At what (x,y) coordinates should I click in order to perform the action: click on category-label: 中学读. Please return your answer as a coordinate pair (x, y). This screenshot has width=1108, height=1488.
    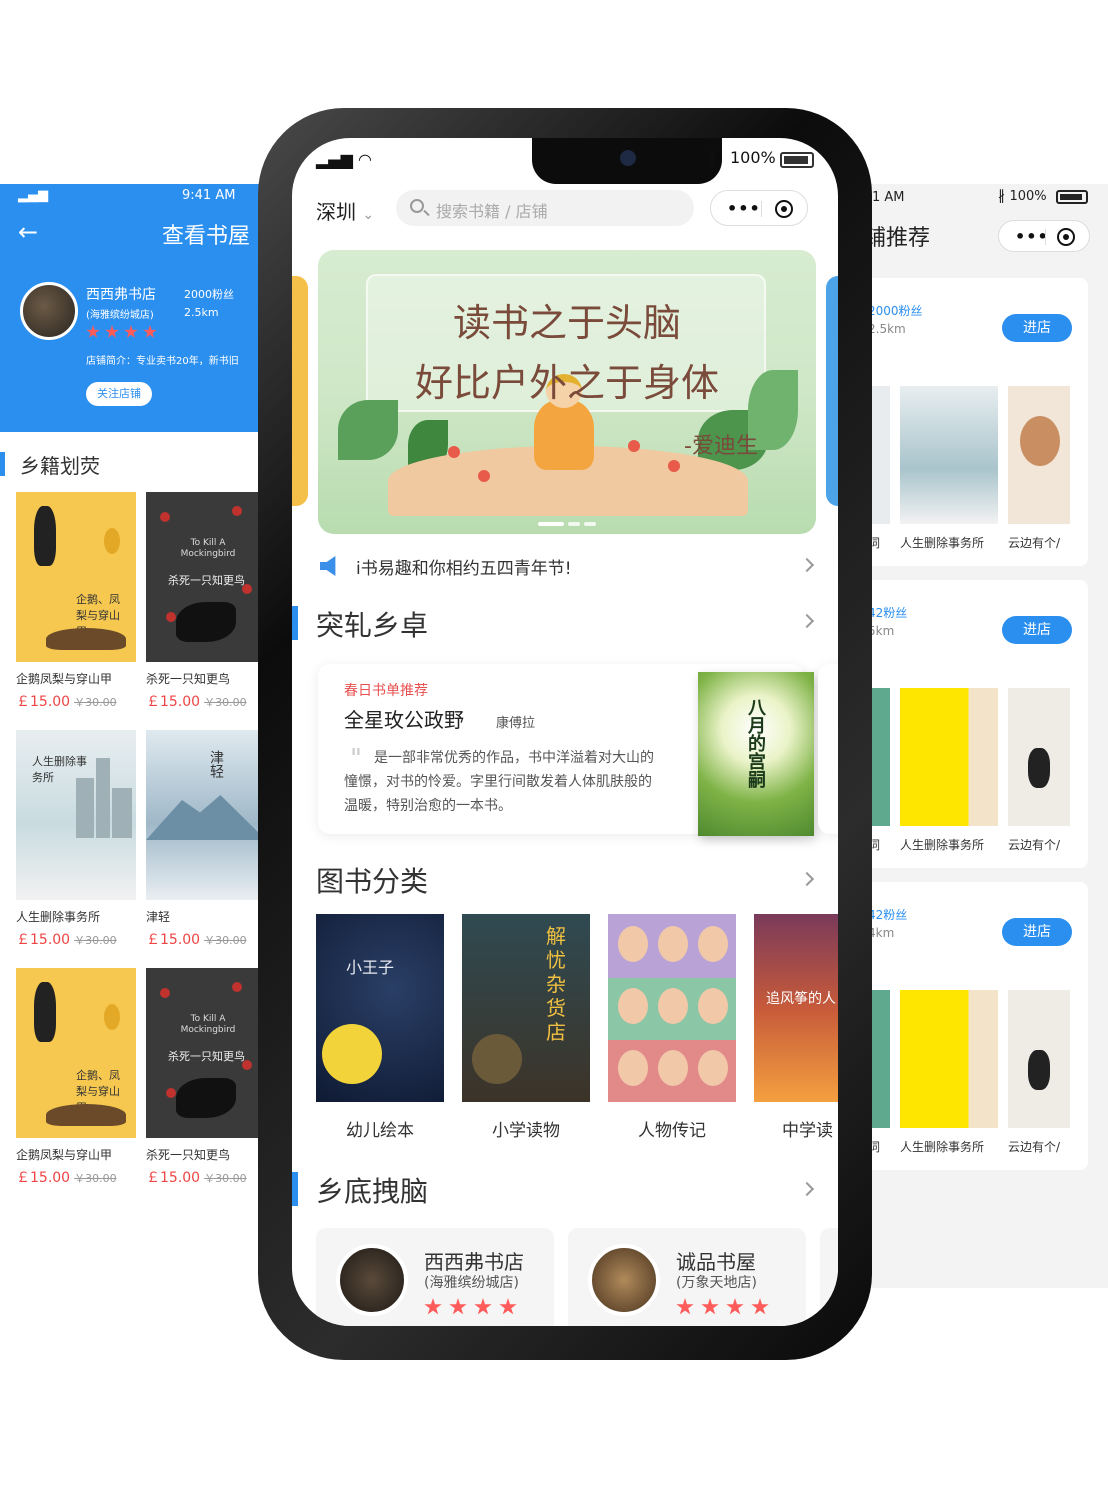
    Looking at the image, I should click on (807, 1131).